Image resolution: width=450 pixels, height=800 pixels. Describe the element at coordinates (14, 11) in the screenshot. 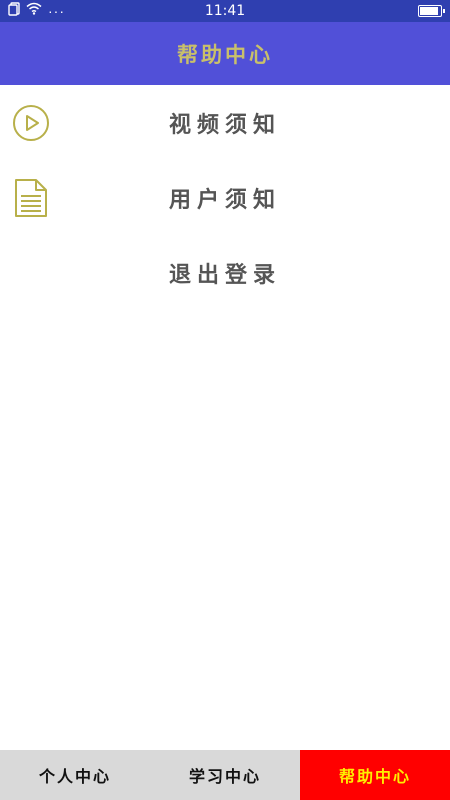

I see `sim-card-icon` at that location.